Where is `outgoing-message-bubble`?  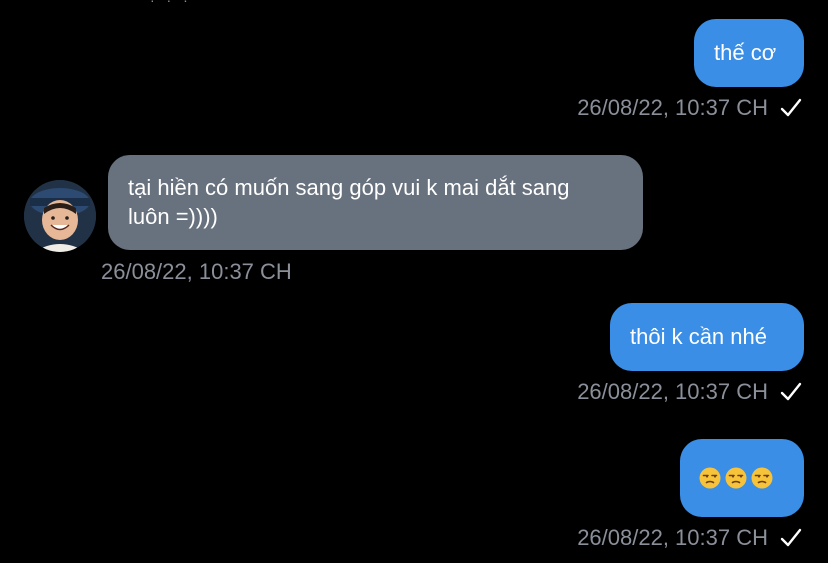 outgoing-message-bubble is located at coordinates (742, 478).